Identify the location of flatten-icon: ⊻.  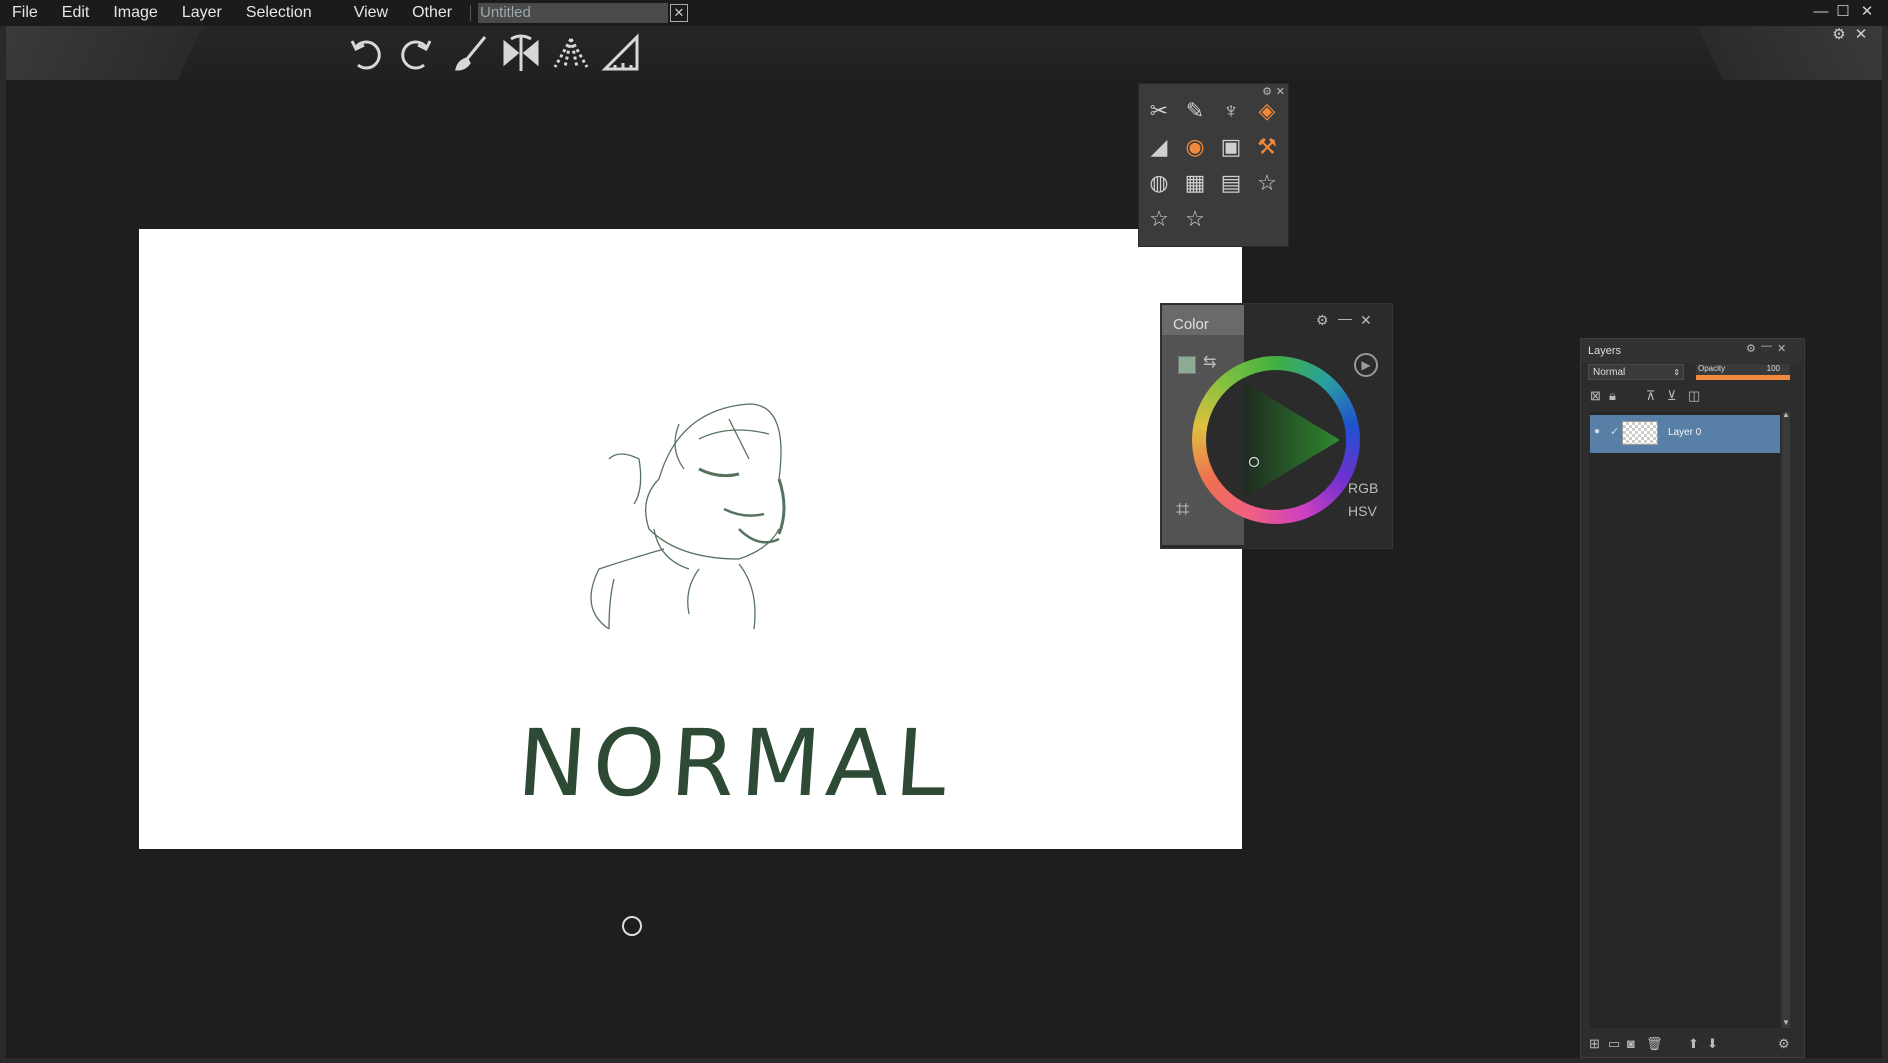
(1672, 396).